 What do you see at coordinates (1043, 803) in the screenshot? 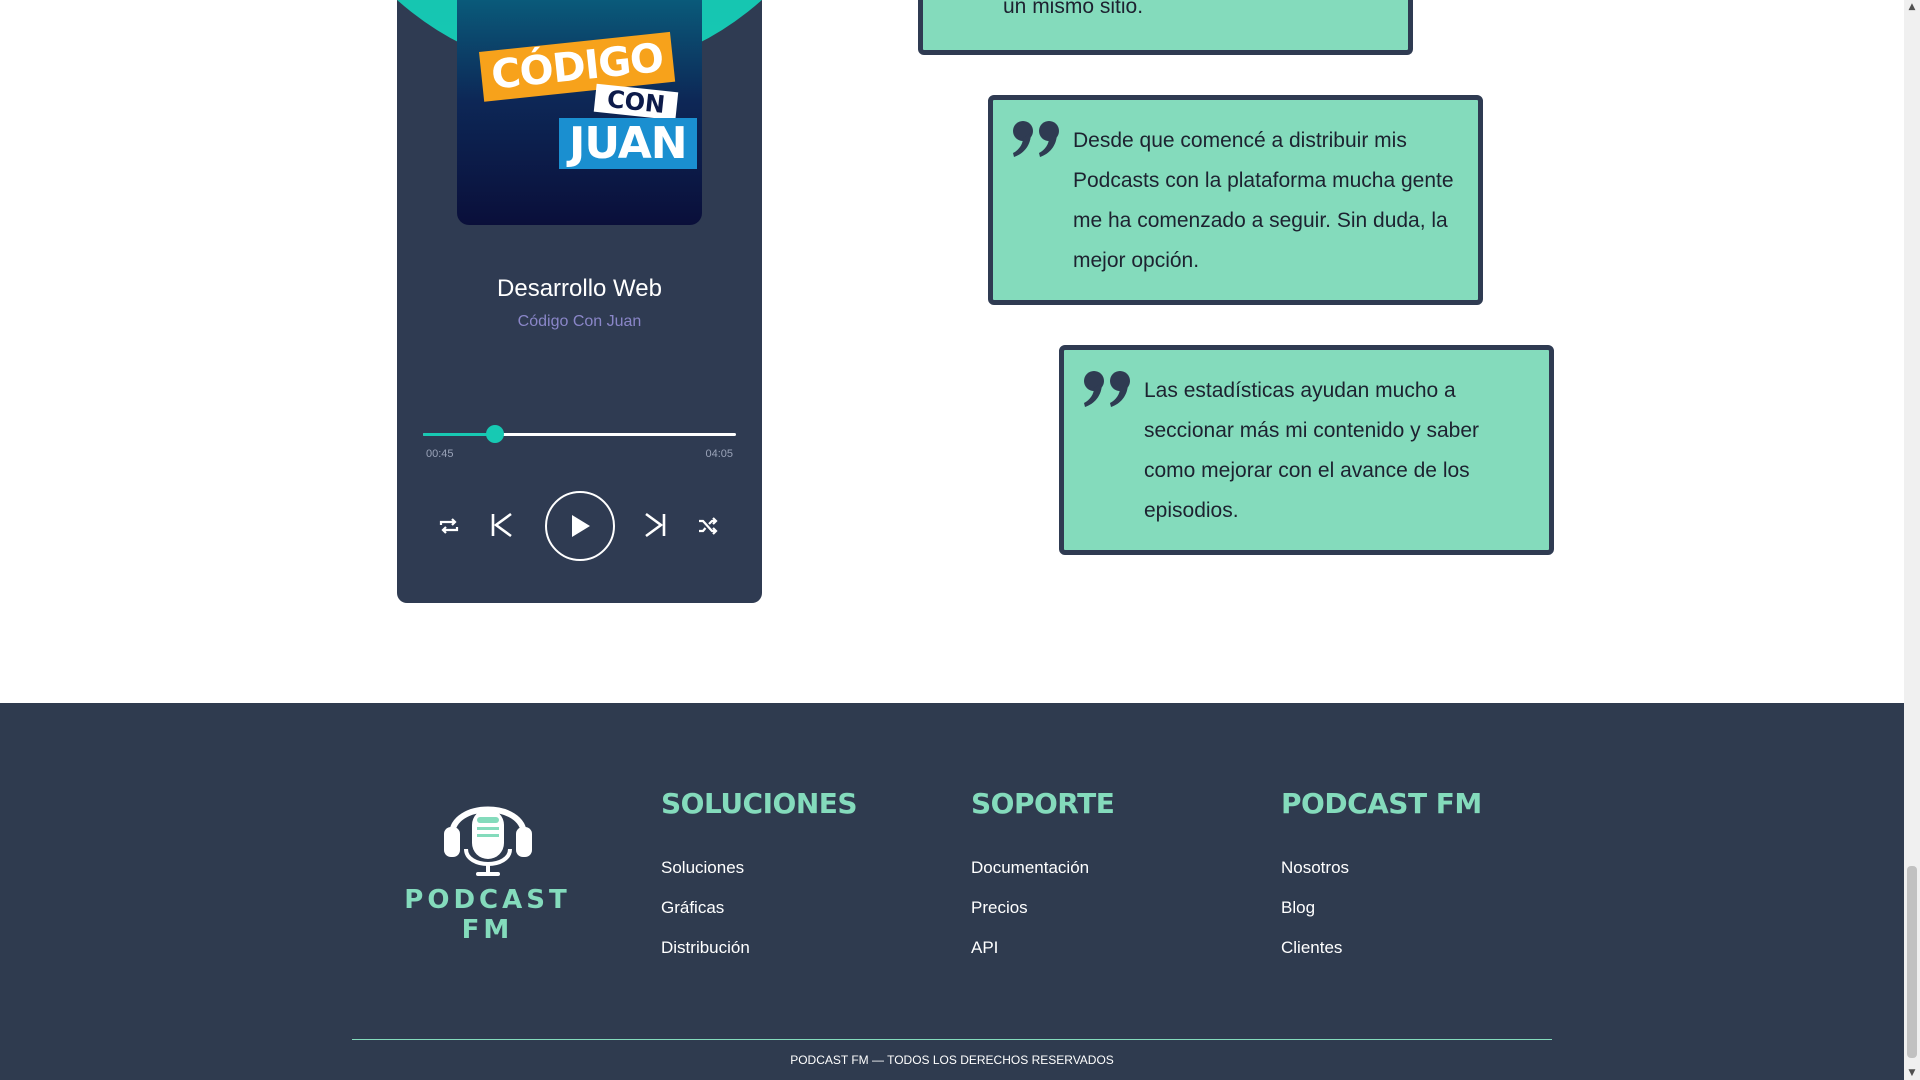
I see `footer-column-title: SOPORTE` at bounding box center [1043, 803].